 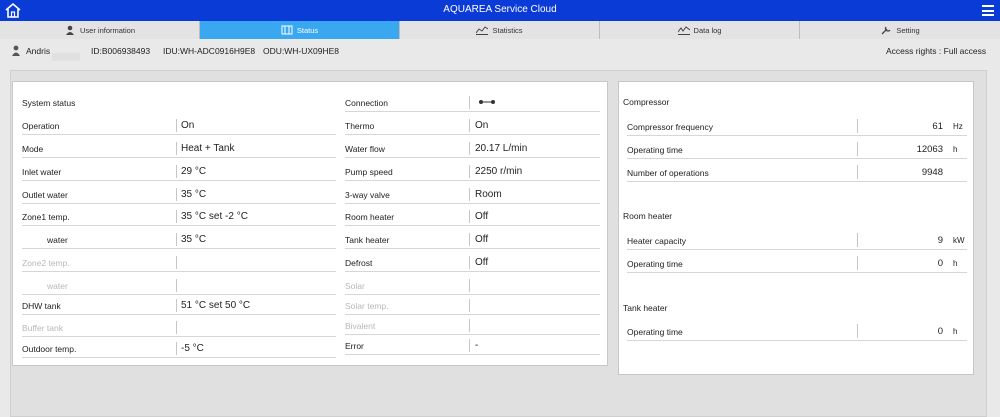 I want to click on row-label: Zone1 temp., so click(x=46, y=217).